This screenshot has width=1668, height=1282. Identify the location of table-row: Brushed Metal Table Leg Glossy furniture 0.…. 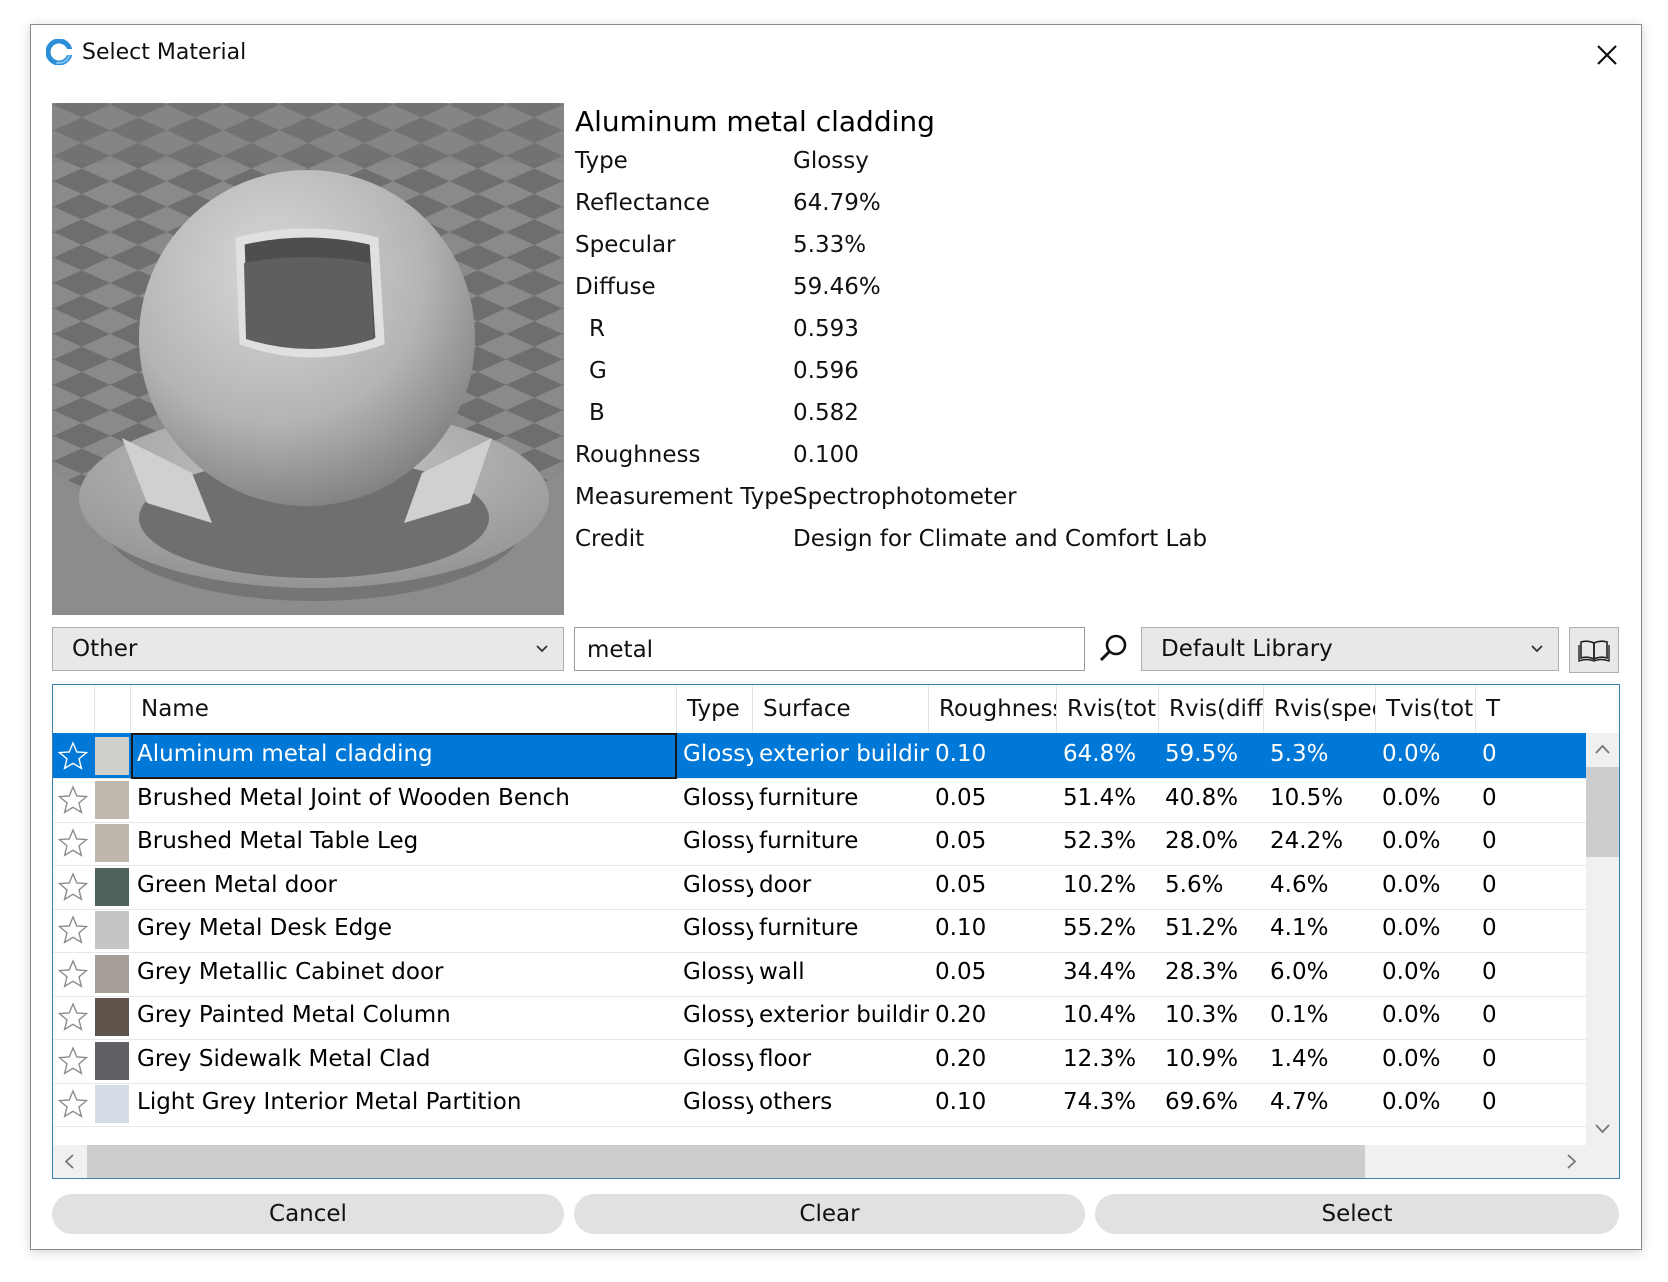
(820, 843).